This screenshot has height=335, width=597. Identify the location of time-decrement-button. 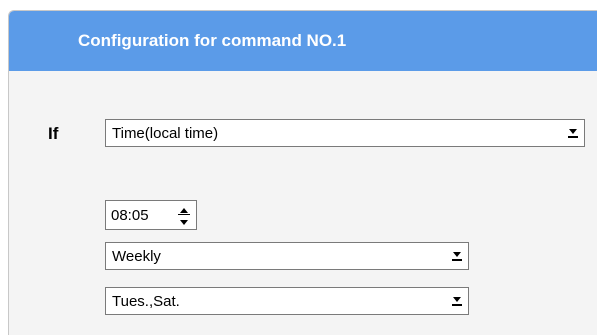
(184, 220).